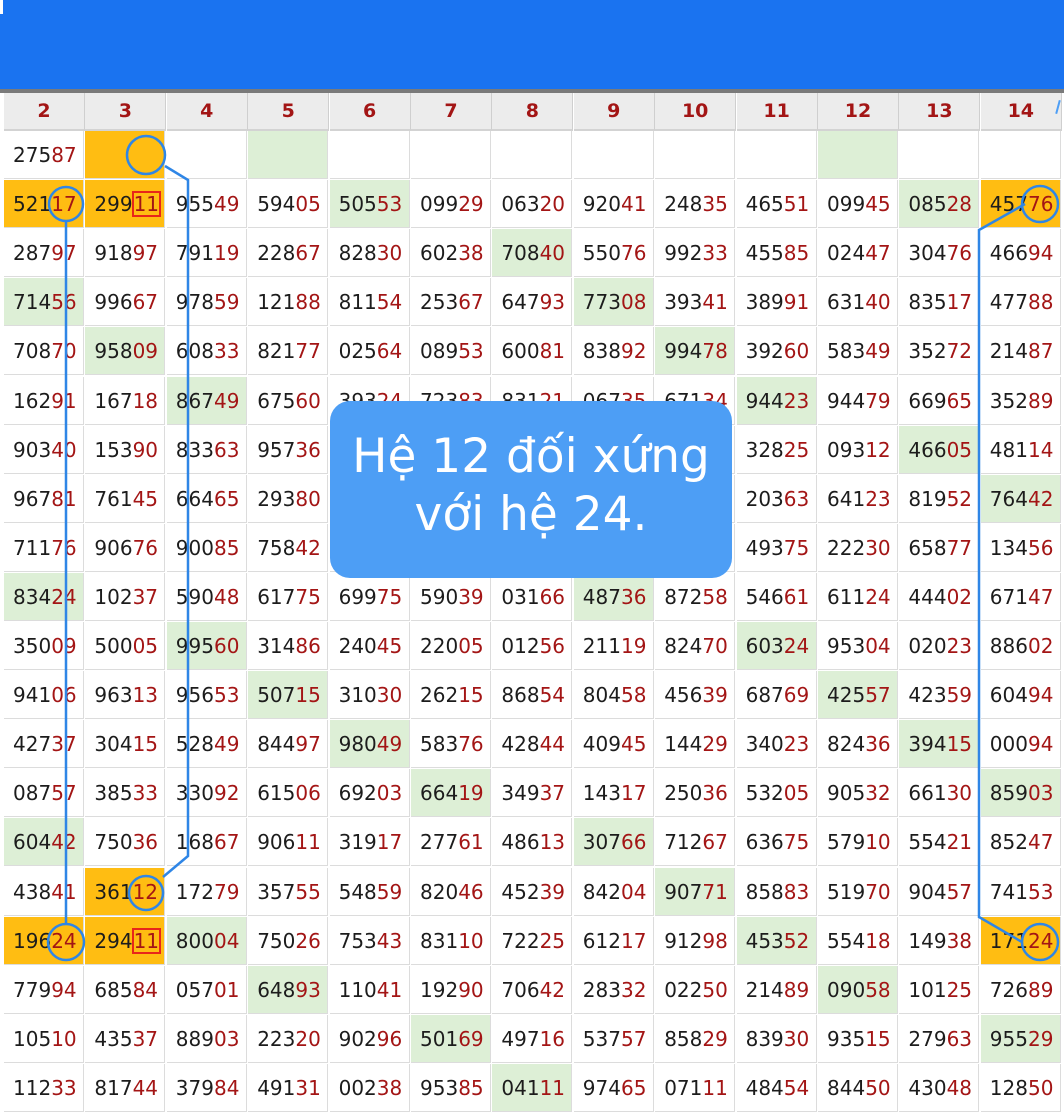 Image resolution: width=1064 pixels, height=1119 pixels. What do you see at coordinates (1008, 1087) in the screenshot?
I see `cell-lead-digits: 128` at bounding box center [1008, 1087].